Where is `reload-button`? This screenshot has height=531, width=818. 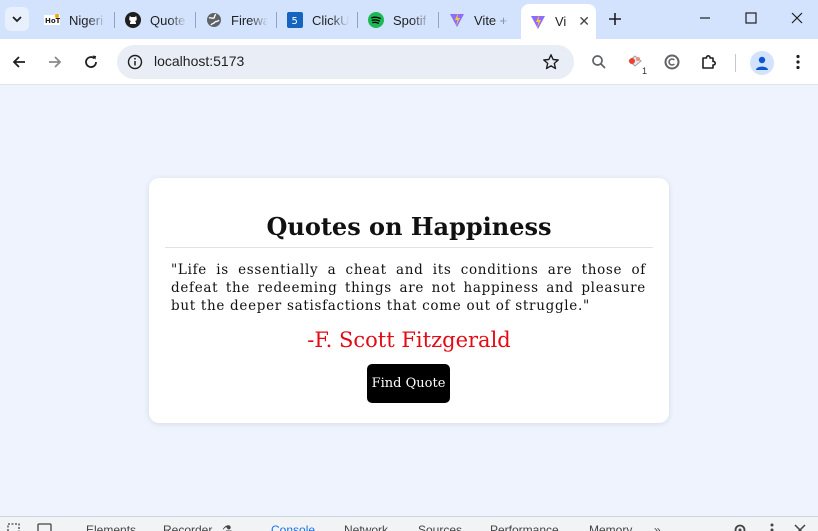 reload-button is located at coordinates (91, 62).